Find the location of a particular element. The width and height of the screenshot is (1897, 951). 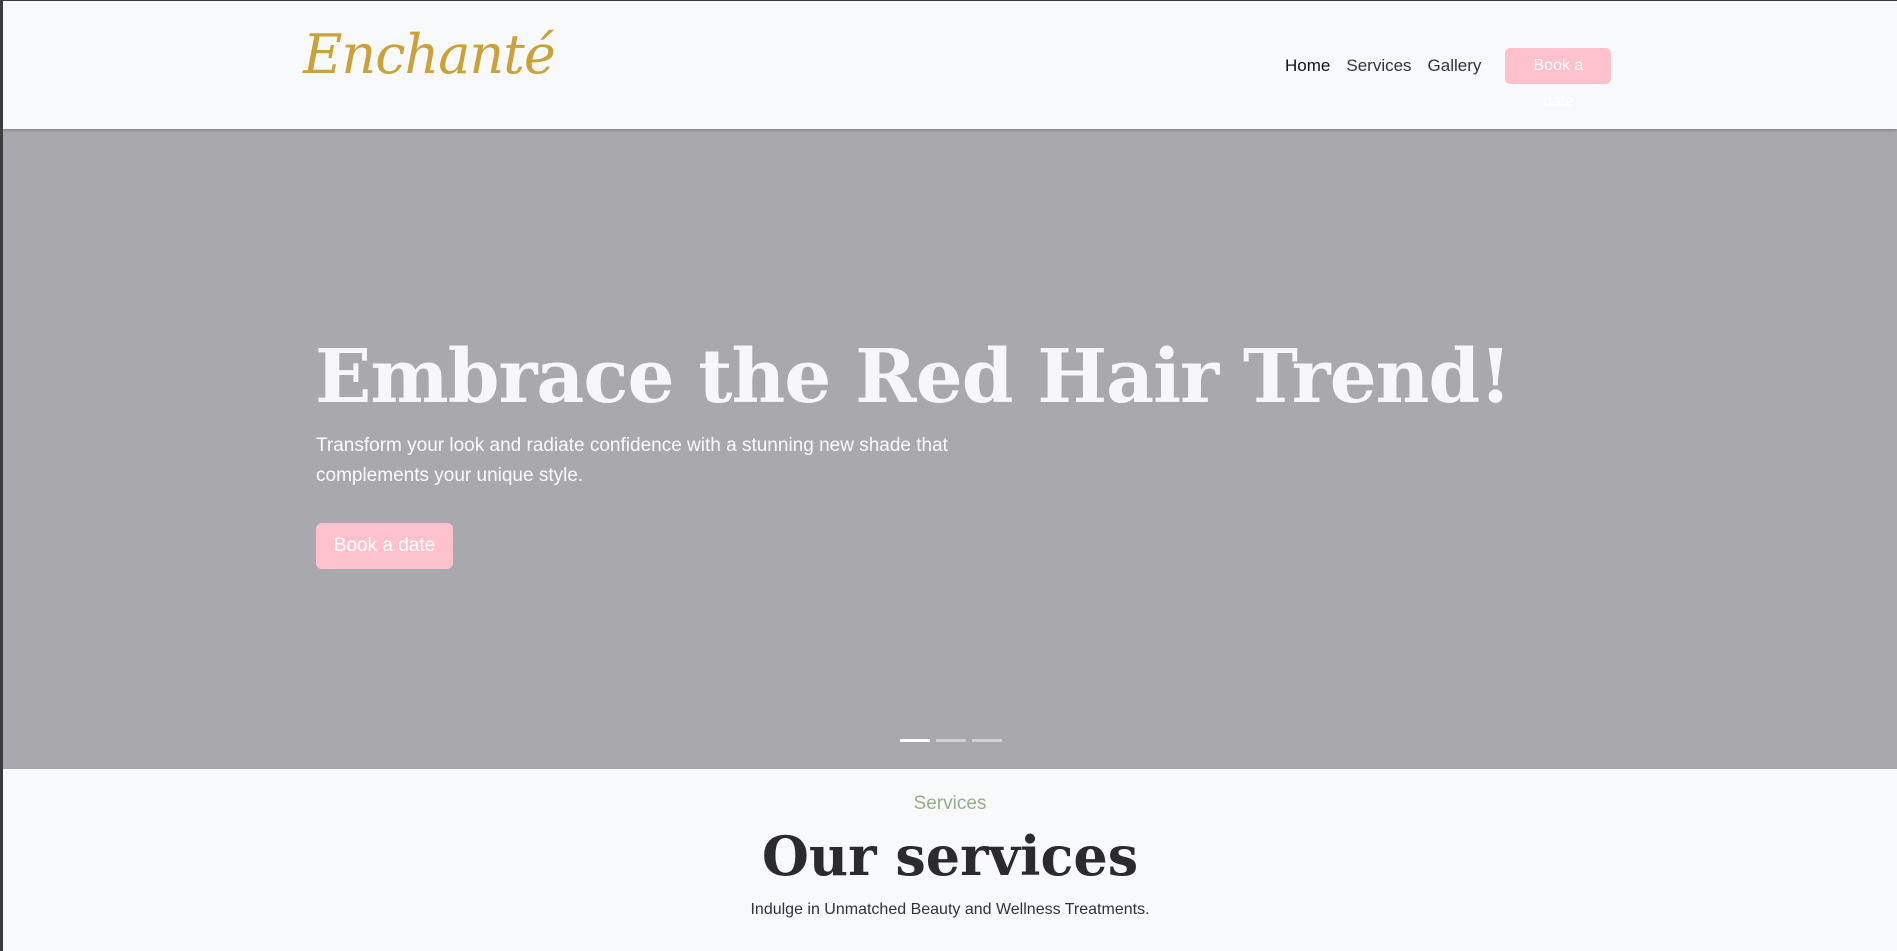

brand-logo: Enchanté is located at coordinates (429, 55).